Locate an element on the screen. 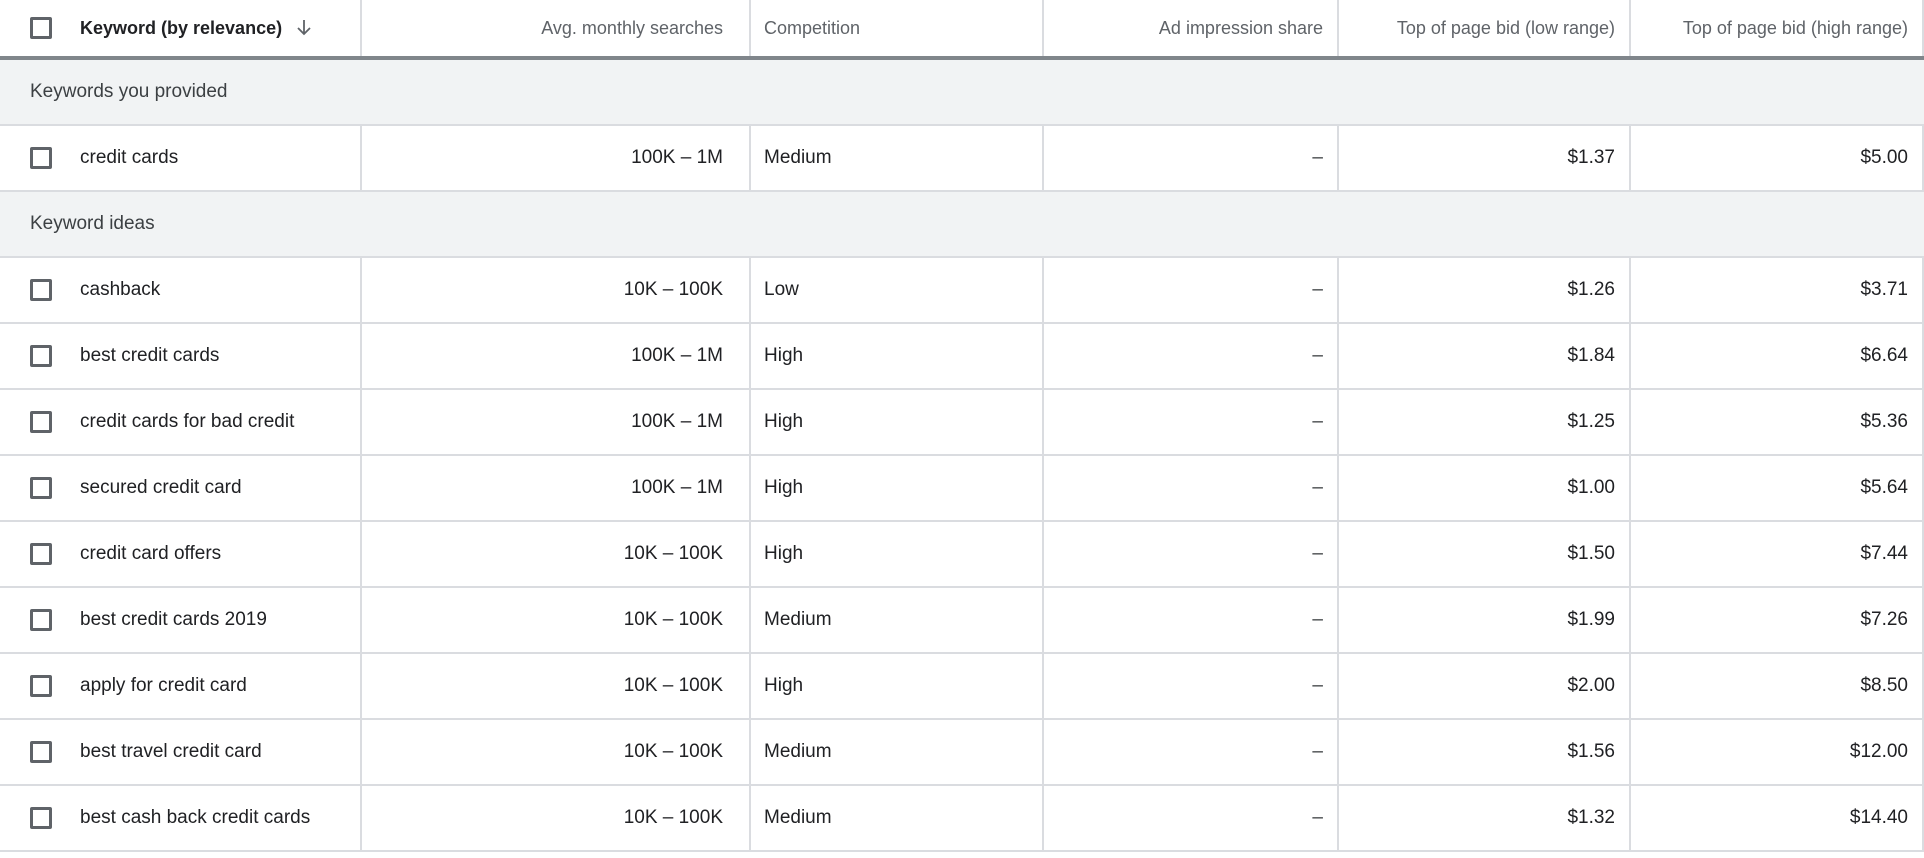  section-label-provided: Keywords you provided is located at coordinates (129, 91).